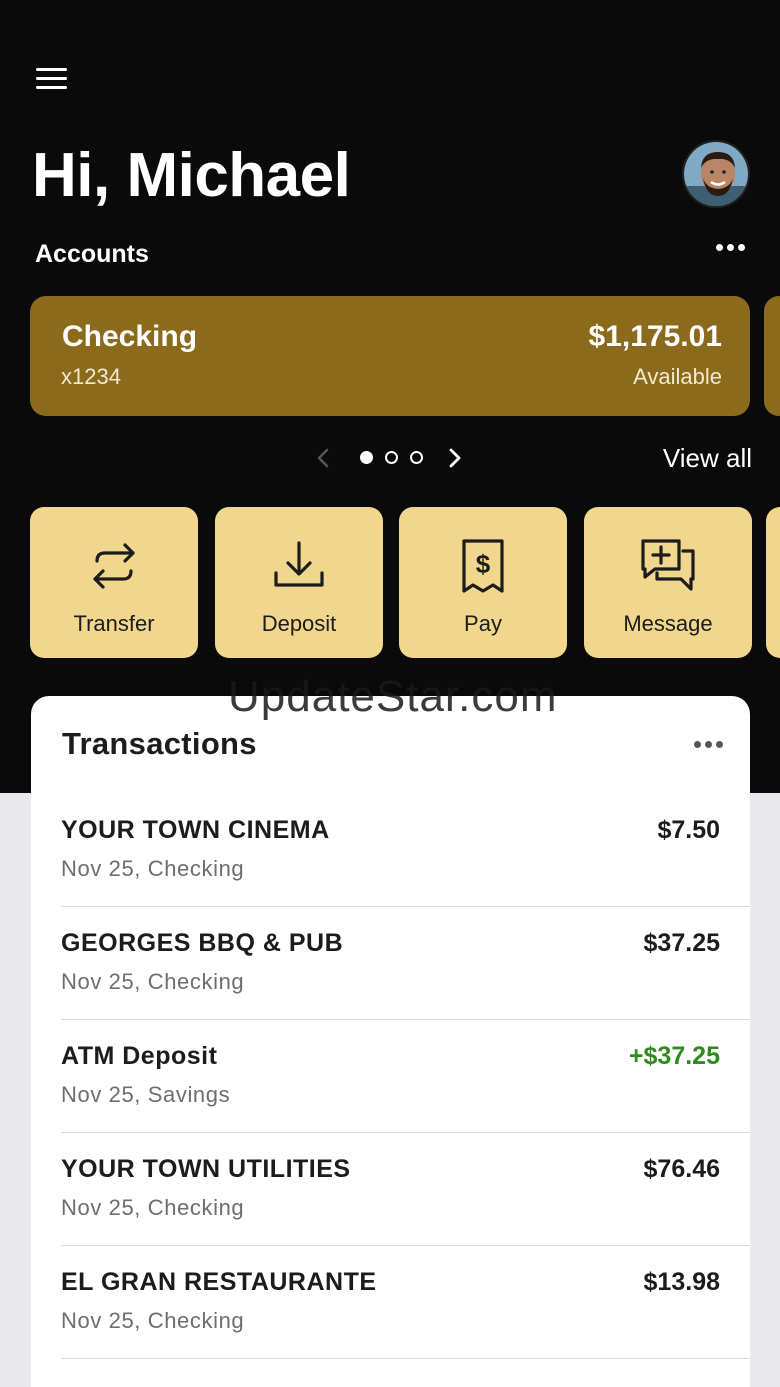 The image size is (780, 1387). What do you see at coordinates (405, 1358) in the screenshot?
I see `row-divider` at bounding box center [405, 1358].